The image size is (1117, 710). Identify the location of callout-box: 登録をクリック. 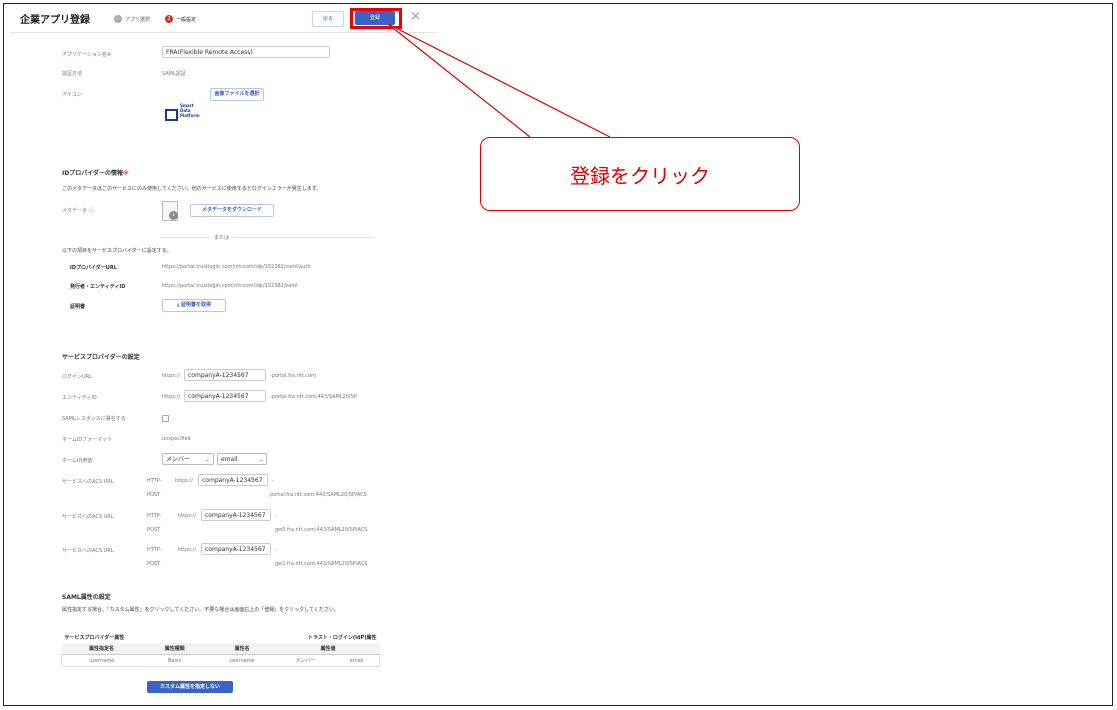
(640, 174).